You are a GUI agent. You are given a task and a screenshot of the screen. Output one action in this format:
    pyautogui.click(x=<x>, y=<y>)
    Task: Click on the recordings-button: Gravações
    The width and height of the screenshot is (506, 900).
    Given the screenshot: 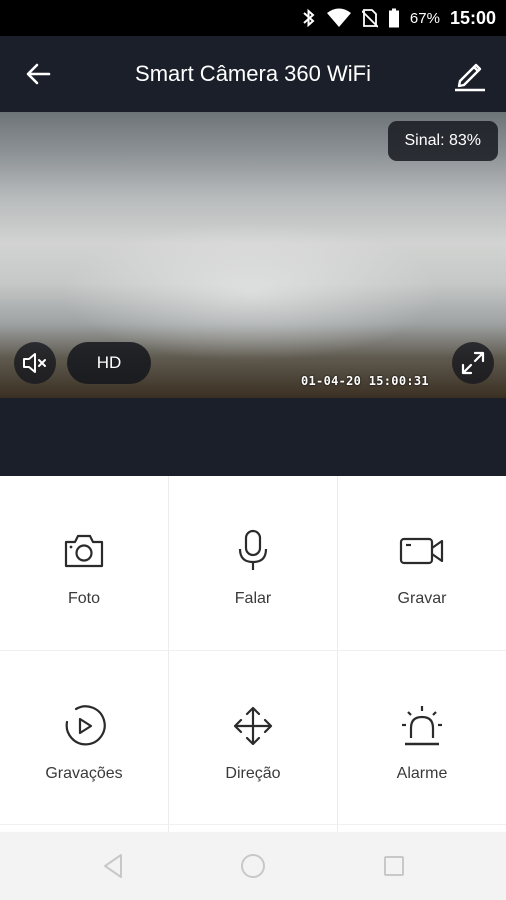 What is the action you would take?
    pyautogui.click(x=84, y=738)
    